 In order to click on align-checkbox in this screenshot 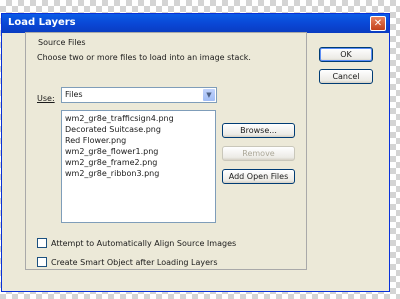, I will do `click(42, 243)`.